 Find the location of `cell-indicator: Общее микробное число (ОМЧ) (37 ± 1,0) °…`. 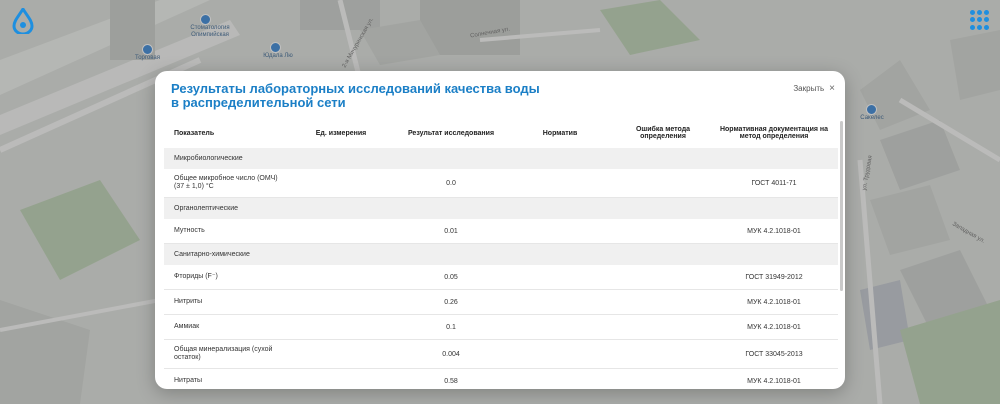

cell-indicator: Общее микробное число (ОМЧ) (37 ± 1,0) °… is located at coordinates (224, 183).